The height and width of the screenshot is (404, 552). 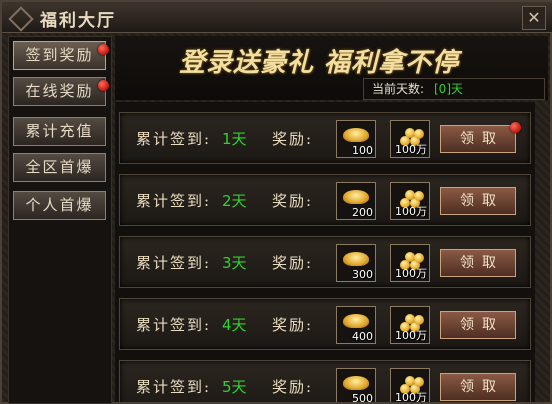 I want to click on reward-slot-ingot: 500, so click(x=356, y=385).